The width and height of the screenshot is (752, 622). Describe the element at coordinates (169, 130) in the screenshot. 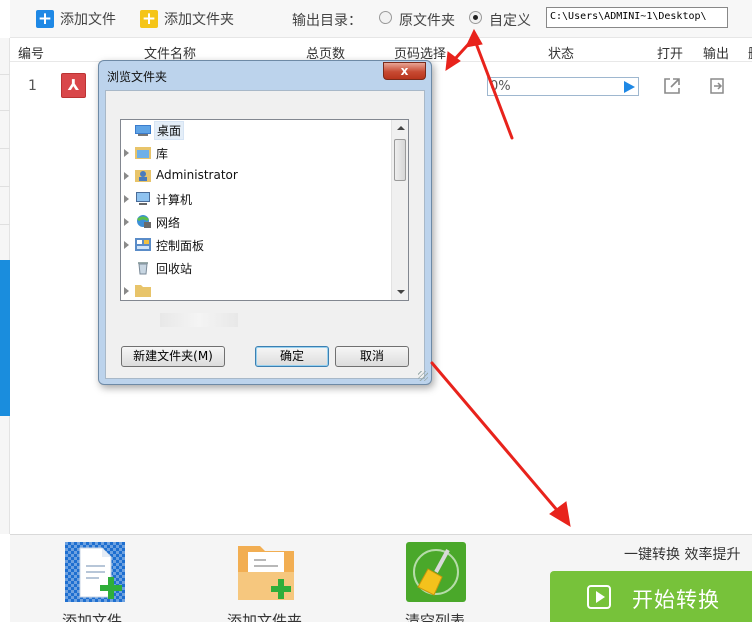

I see `tree-item-label: 桌面` at that location.